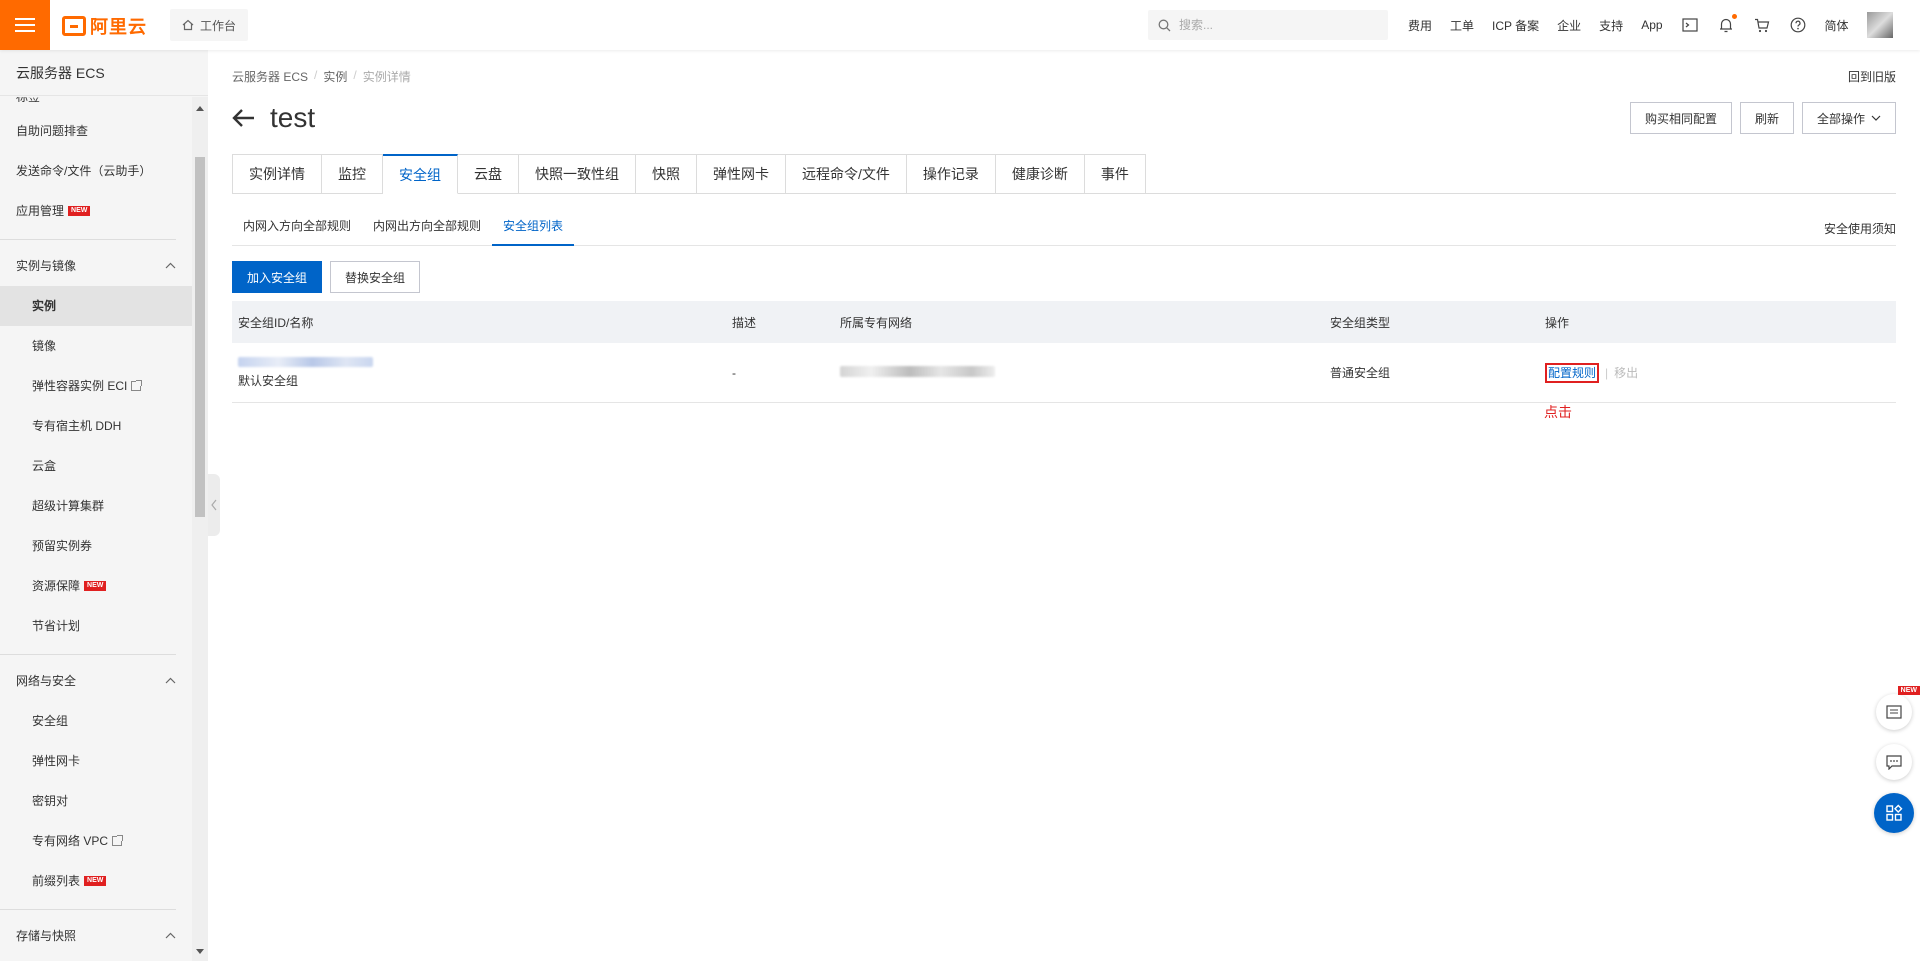 The width and height of the screenshot is (1920, 961). Describe the element at coordinates (577, 174) in the screenshot. I see `tab-snapshot-consistency-groups: 快照一致性组` at that location.